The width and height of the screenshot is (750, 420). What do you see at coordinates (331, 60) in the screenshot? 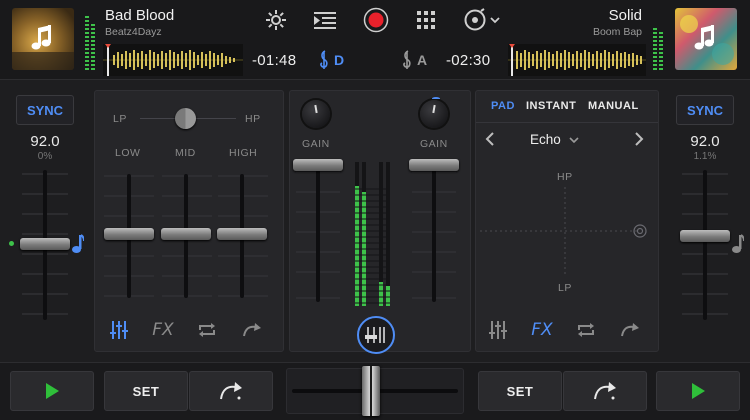
I see `deck-a-key: D` at bounding box center [331, 60].